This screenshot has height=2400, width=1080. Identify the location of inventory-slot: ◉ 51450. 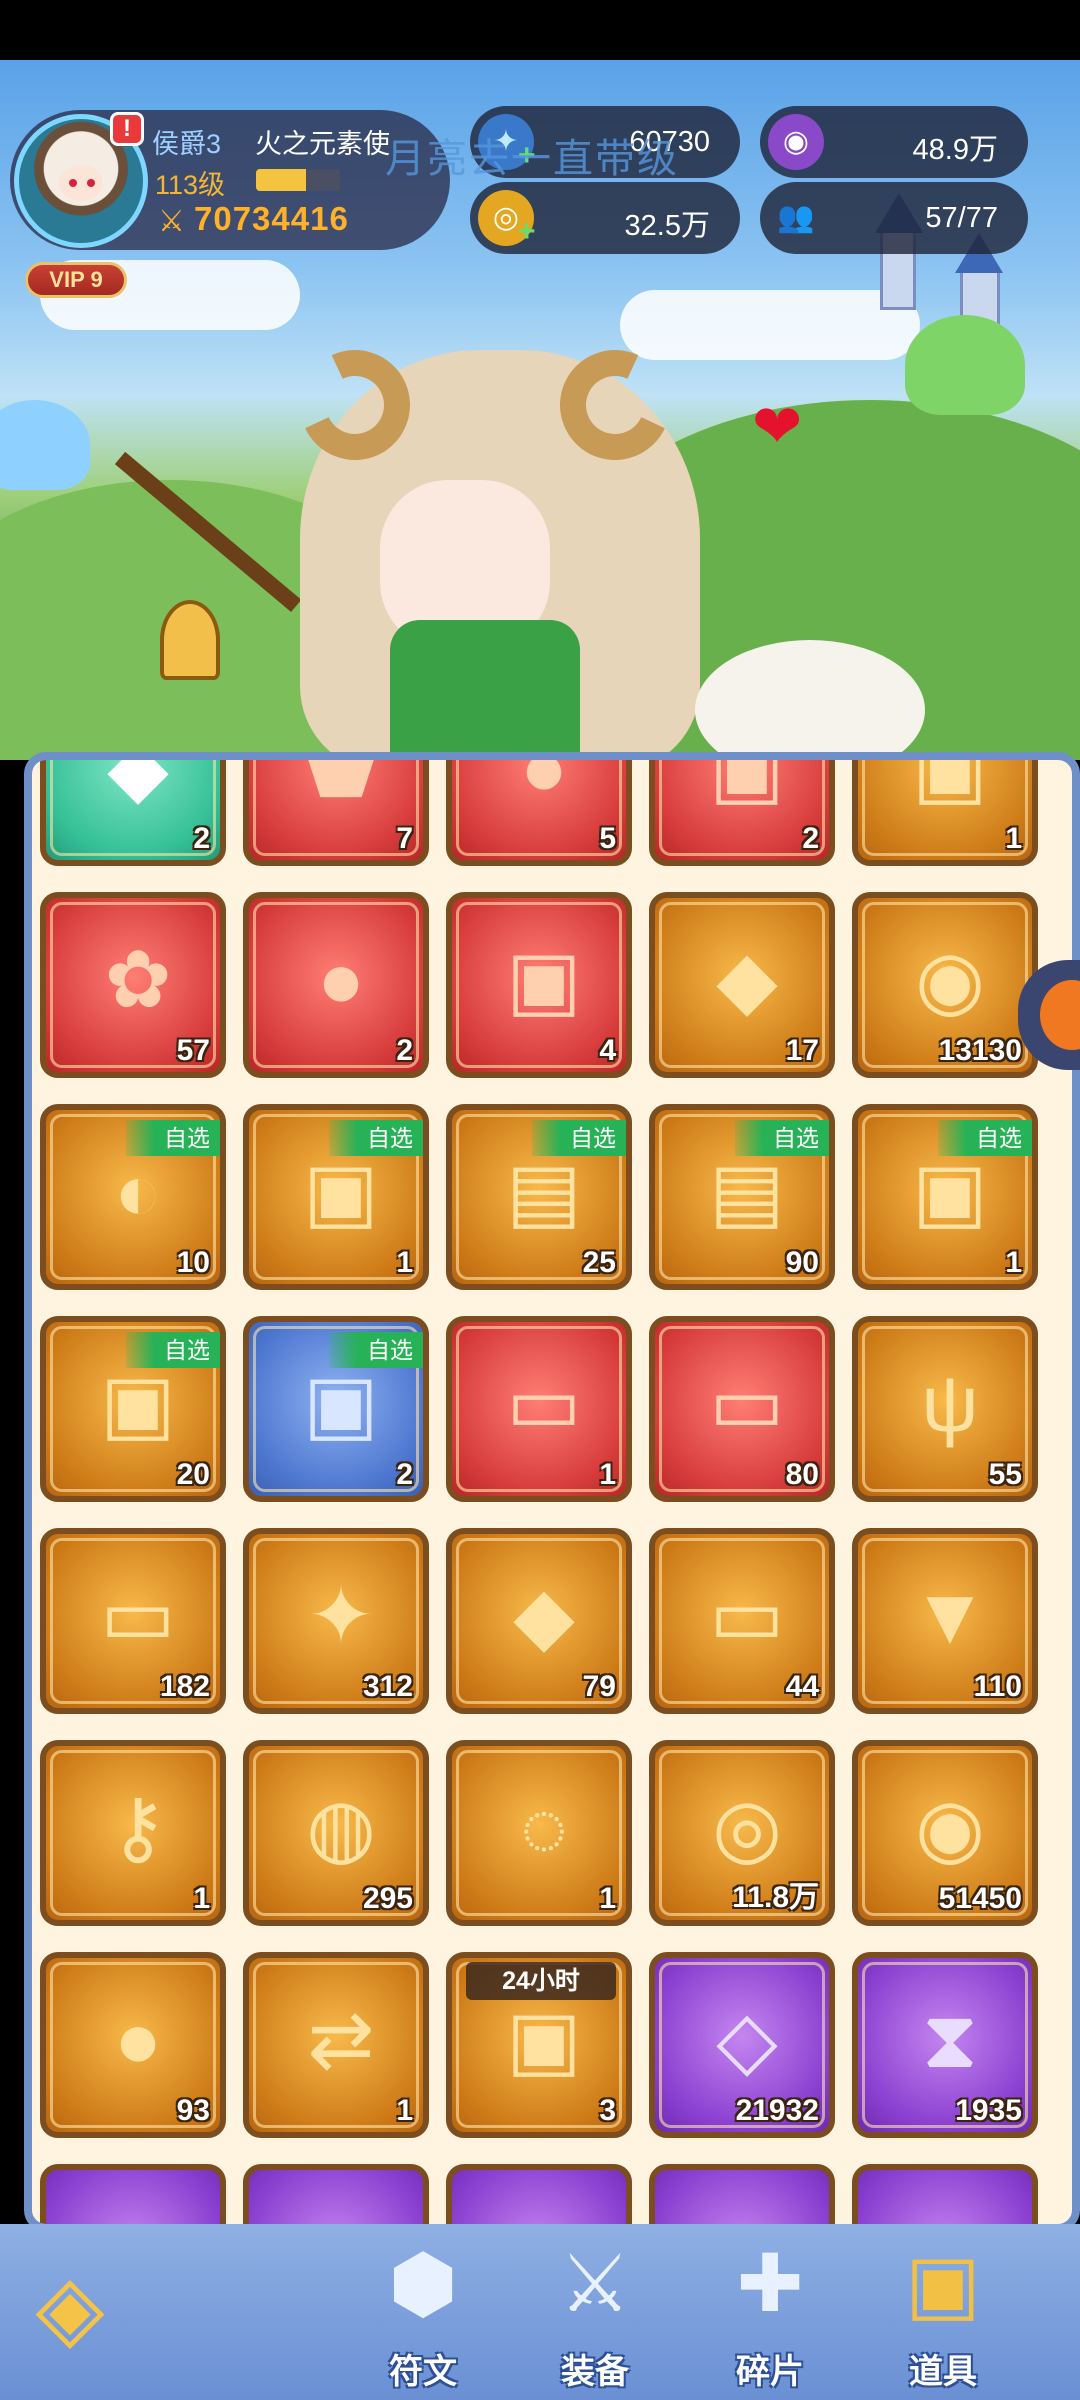
(945, 1833).